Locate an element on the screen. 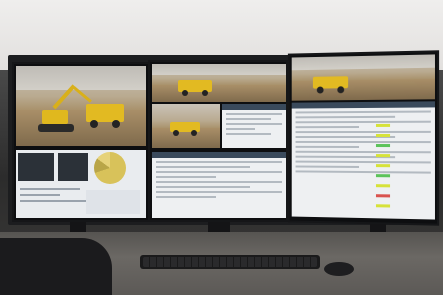 The image size is (443, 295). report-panel-right is located at coordinates (254, 126).